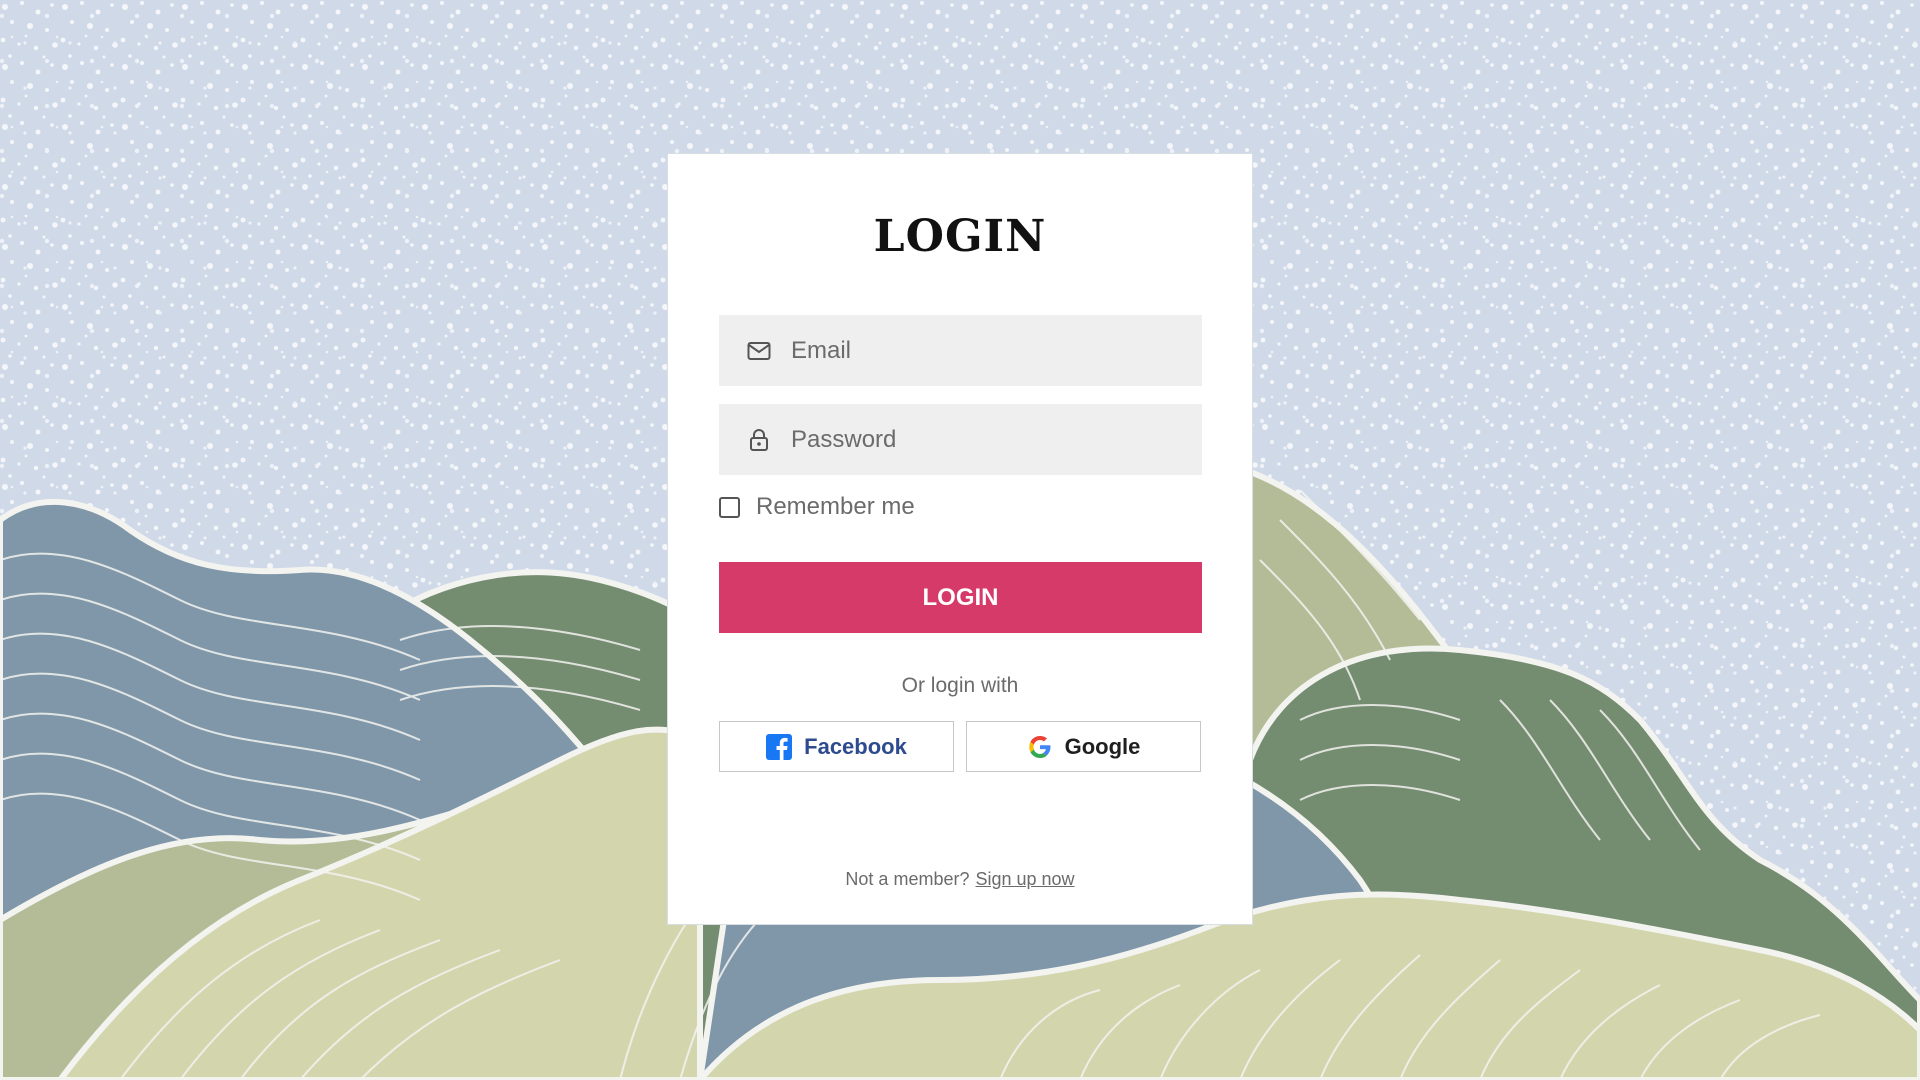 Image resolution: width=1920 pixels, height=1080 pixels. I want to click on login-button: LOGIN, so click(960, 597).